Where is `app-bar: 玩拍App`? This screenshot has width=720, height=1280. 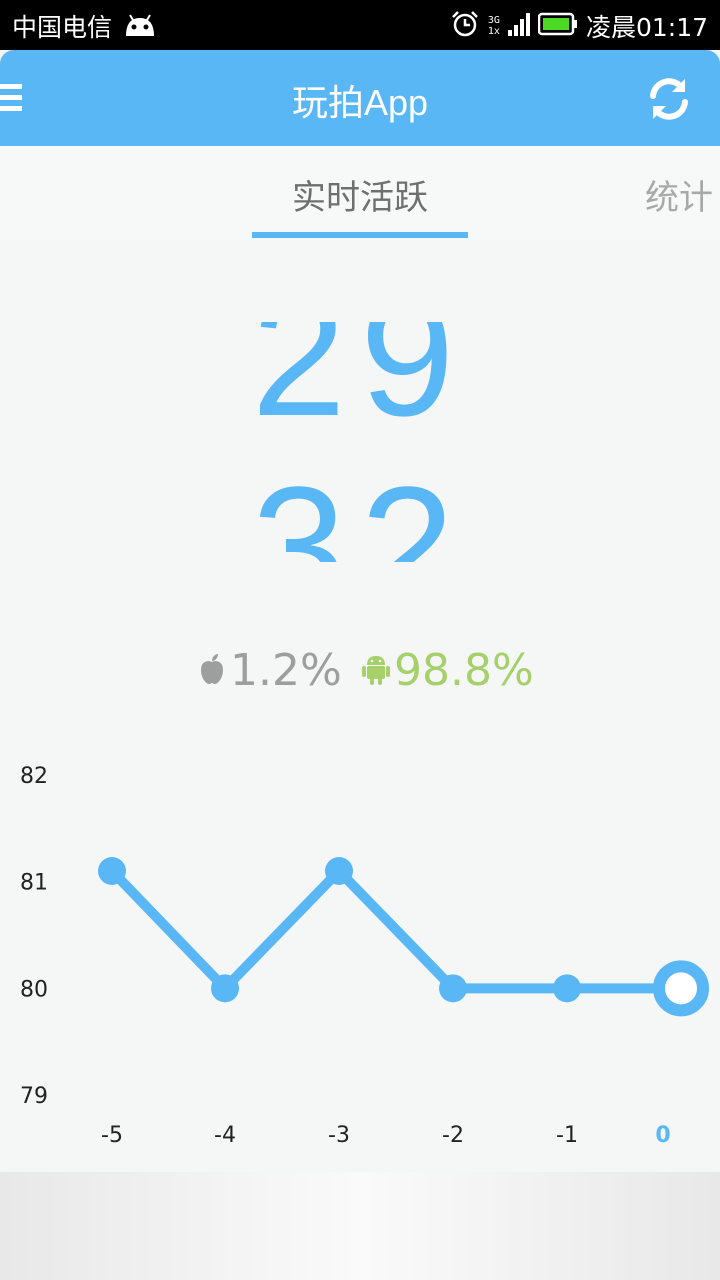 app-bar: 玩拍App is located at coordinates (360, 98).